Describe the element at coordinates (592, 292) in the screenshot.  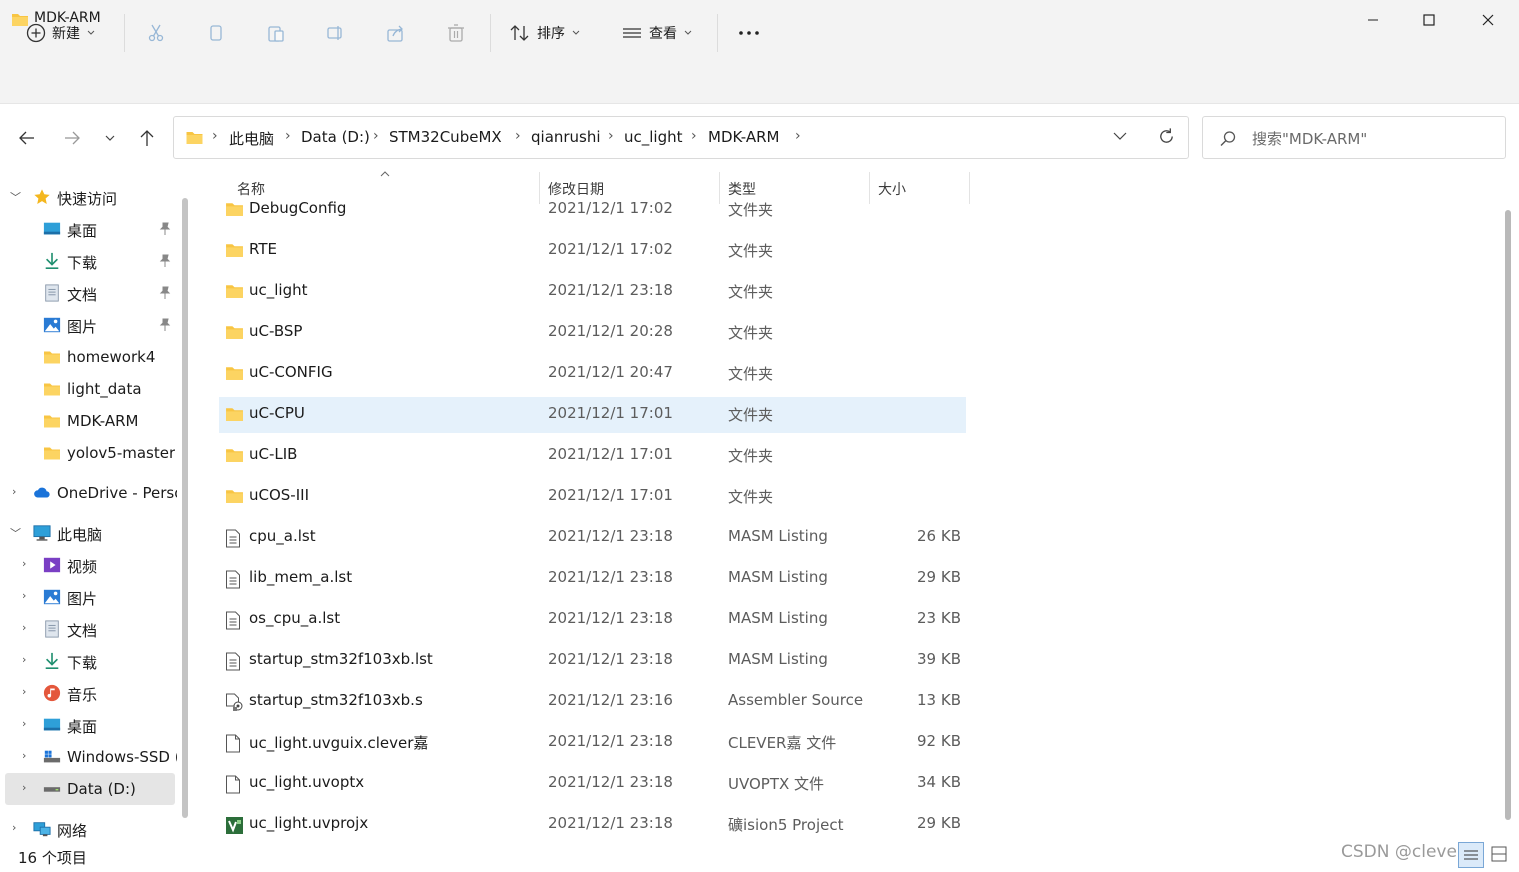
I see `file-row: uc_light 2021/12/1 23:18 文件夹` at that location.